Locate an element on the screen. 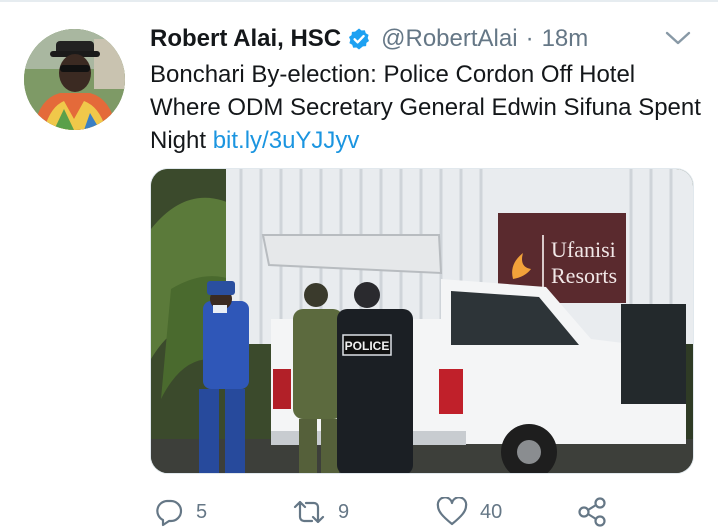 The height and width of the screenshot is (530, 718). reply-count: 5 is located at coordinates (202, 511).